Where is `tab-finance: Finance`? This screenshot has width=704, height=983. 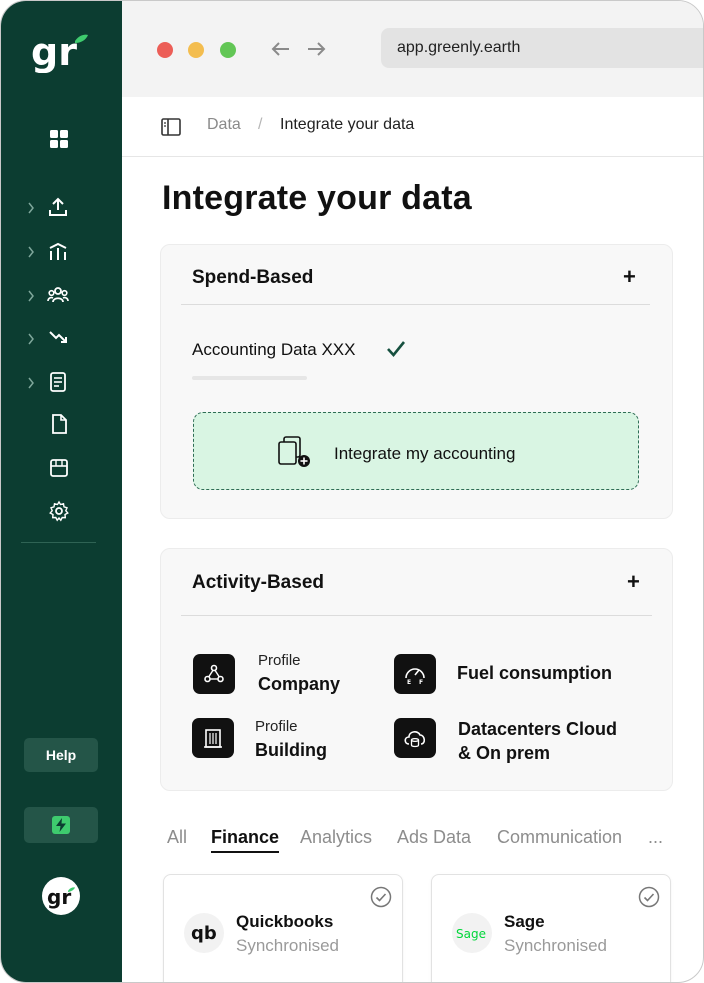 tab-finance: Finance is located at coordinates (245, 840).